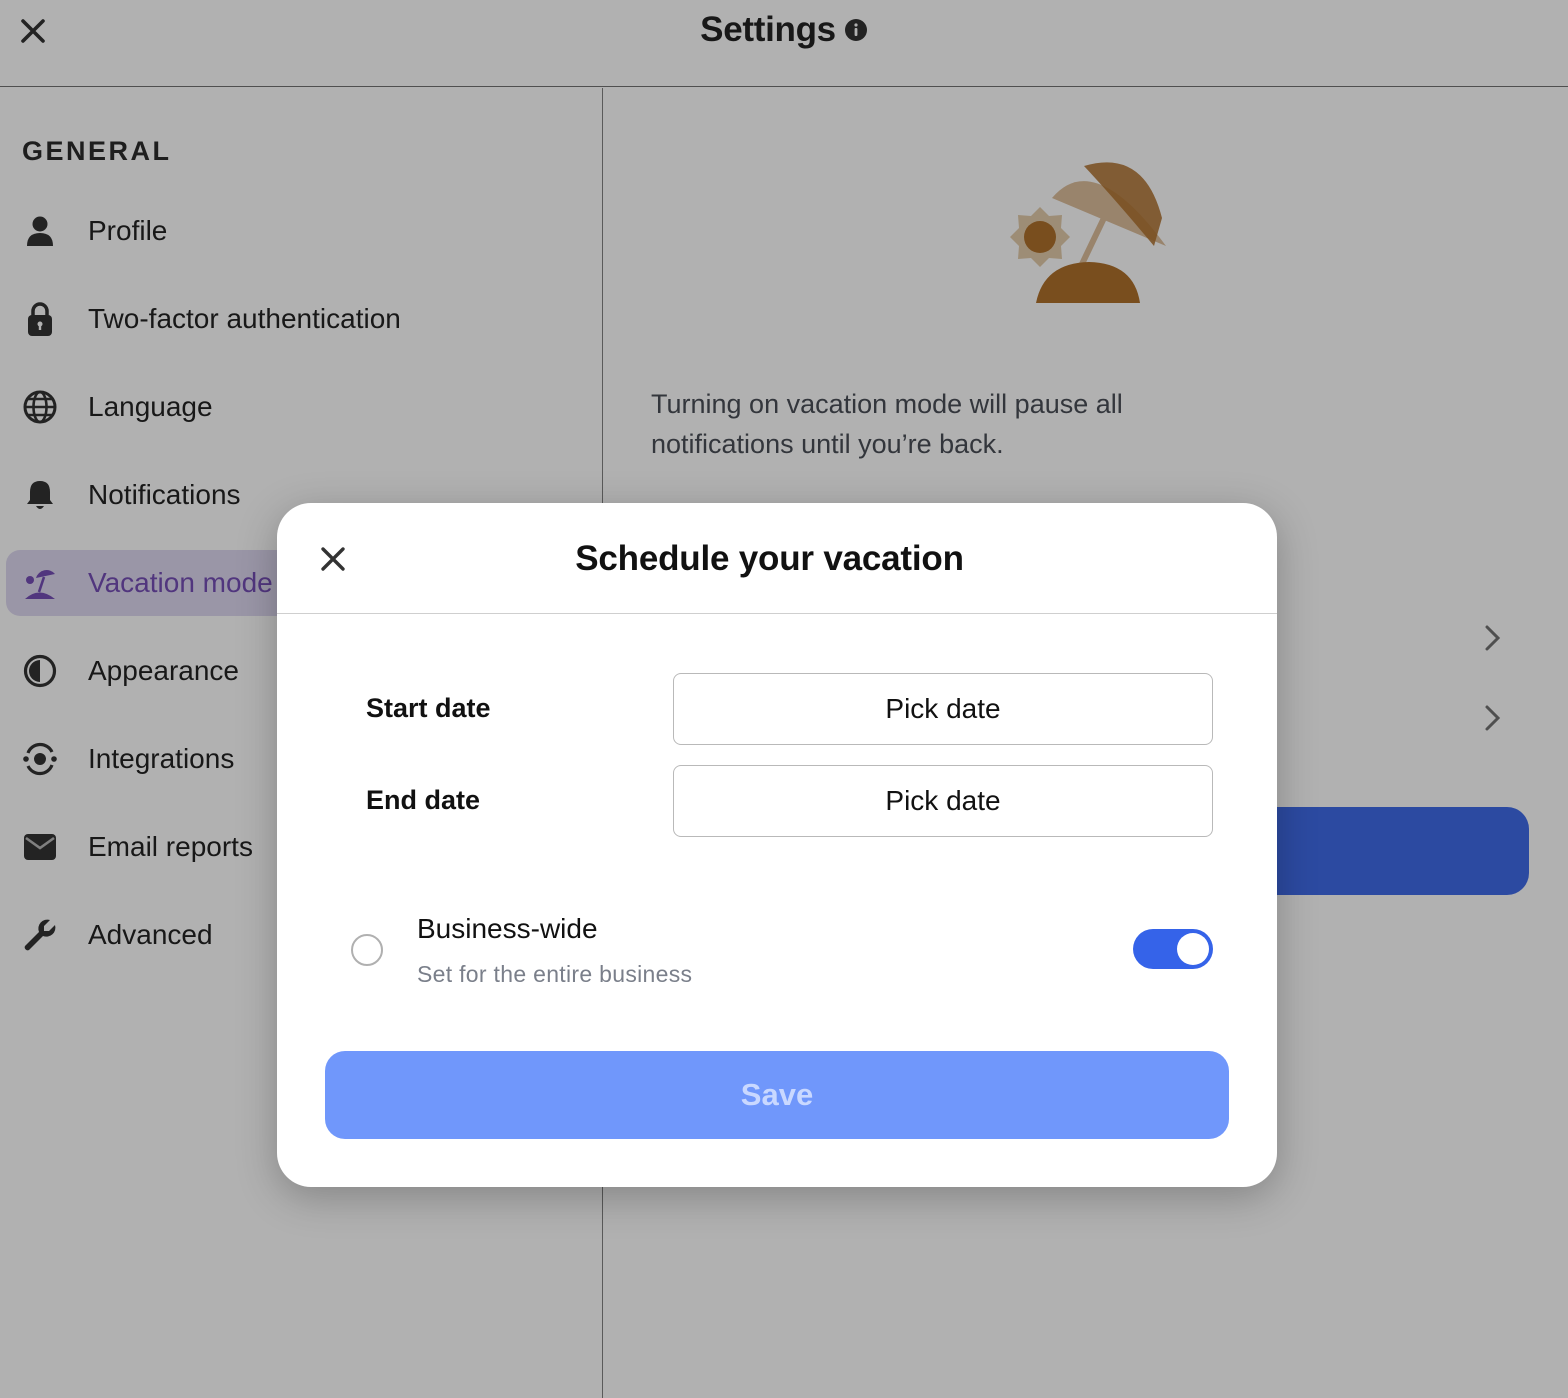  Describe the element at coordinates (555, 974) in the screenshot. I see `business-wide-subtitle: Set for the entire business` at that location.